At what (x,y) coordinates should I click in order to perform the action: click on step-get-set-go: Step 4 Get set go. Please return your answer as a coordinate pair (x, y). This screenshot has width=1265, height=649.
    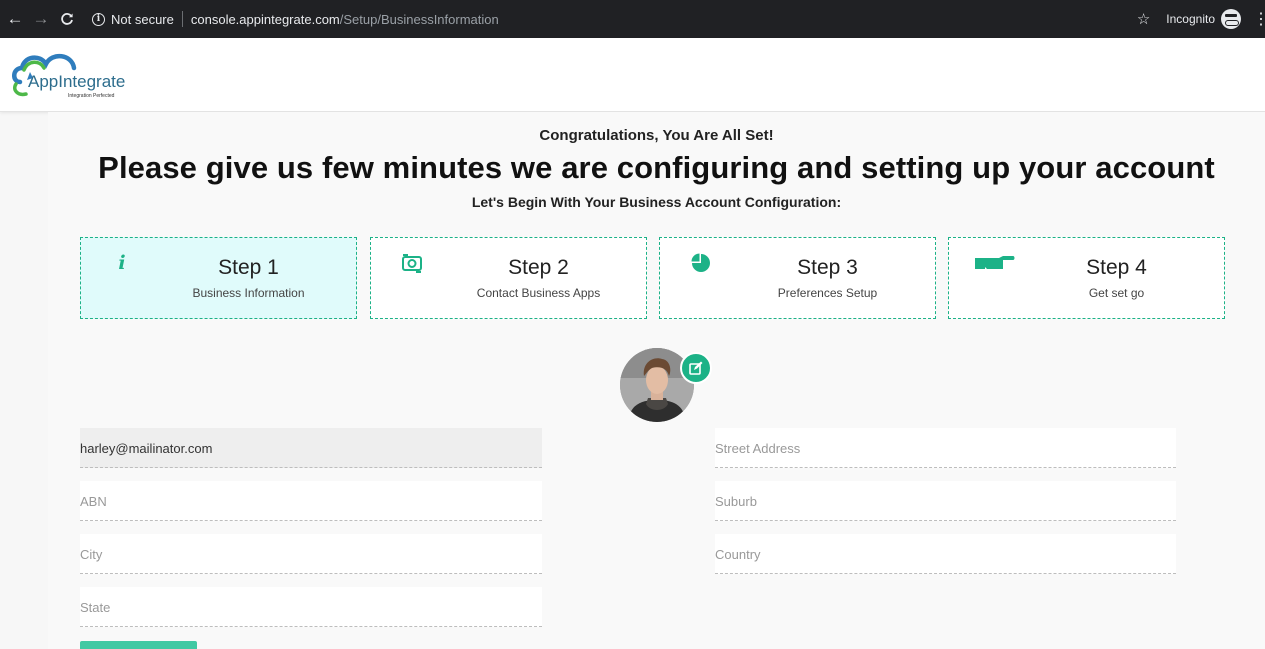
    Looking at the image, I should click on (1086, 278).